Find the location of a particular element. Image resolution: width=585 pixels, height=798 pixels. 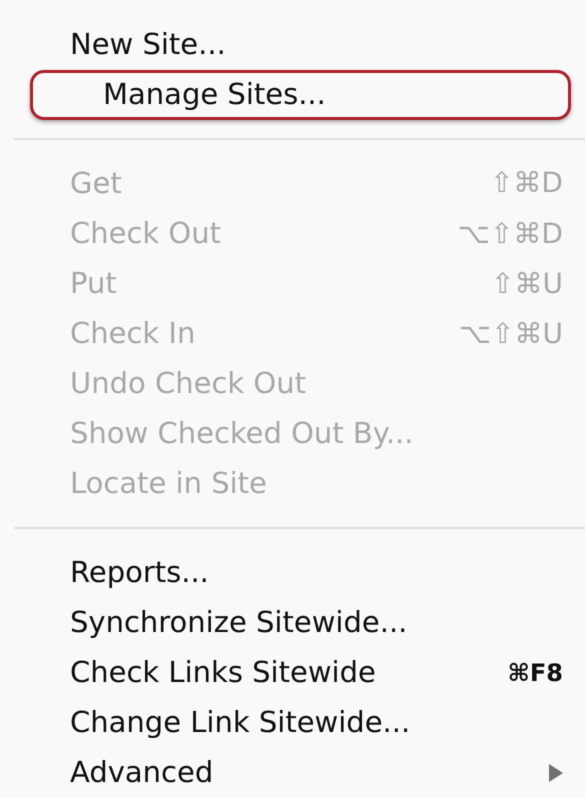

keyboard-shortcut: ⌥⇧⌘U is located at coordinates (510, 334).